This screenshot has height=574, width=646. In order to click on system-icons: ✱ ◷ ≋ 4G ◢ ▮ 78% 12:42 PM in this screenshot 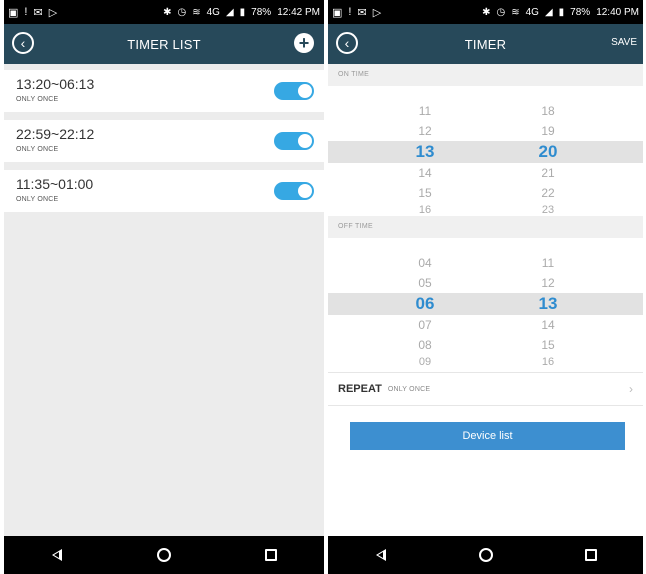, I will do `click(241, 12)`.